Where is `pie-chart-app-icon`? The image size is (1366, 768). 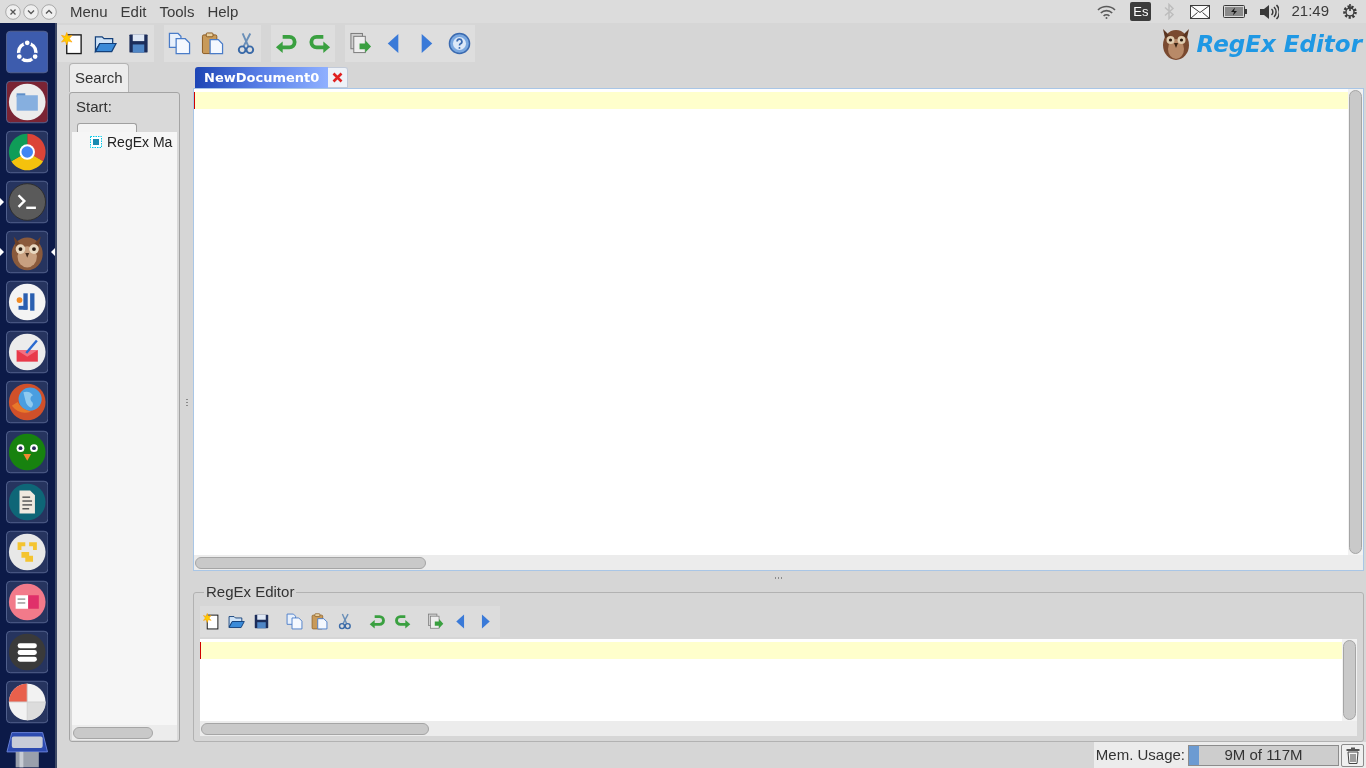 pie-chart-app-icon is located at coordinates (27, 702).